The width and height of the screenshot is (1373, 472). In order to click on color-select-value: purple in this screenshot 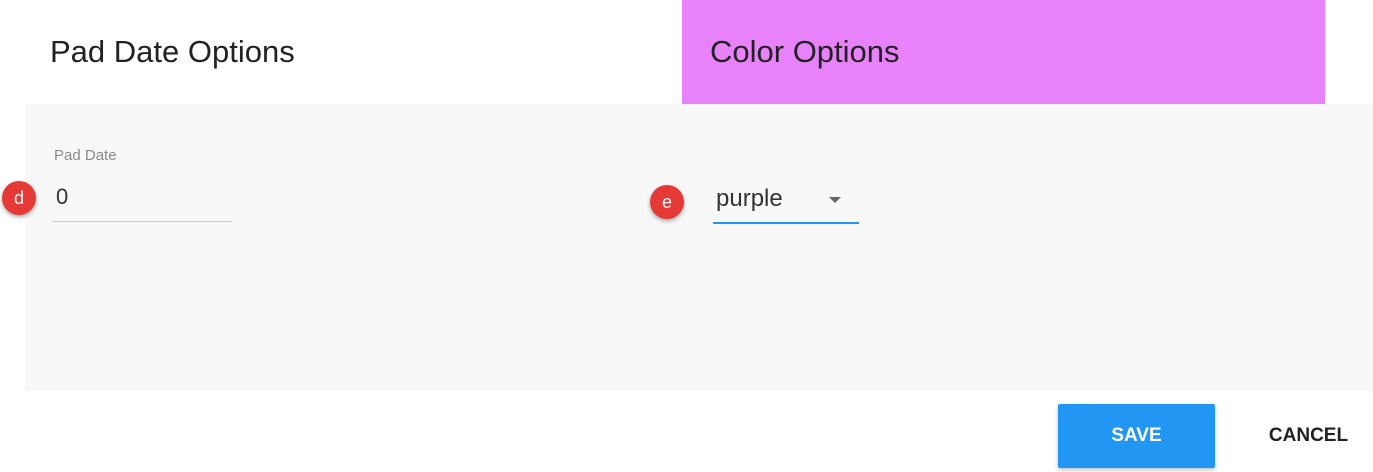, I will do `click(749, 198)`.